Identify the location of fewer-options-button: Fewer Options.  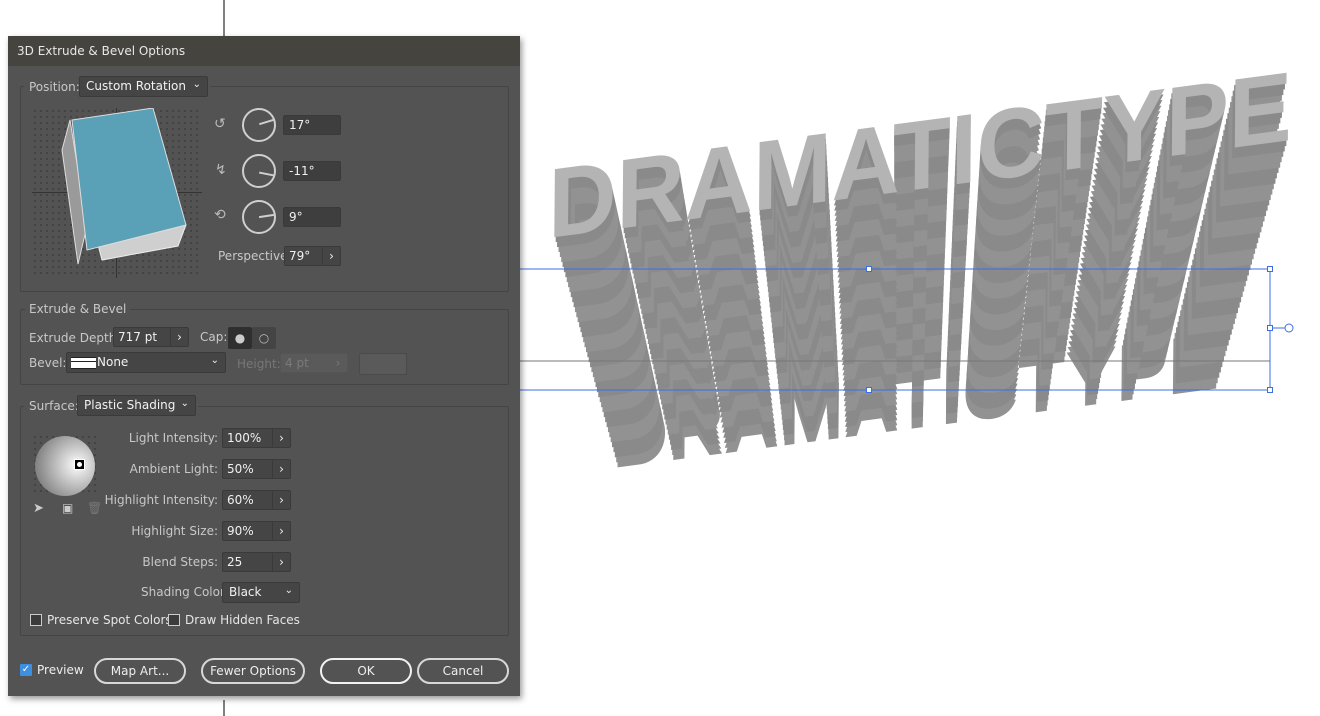
(253, 671).